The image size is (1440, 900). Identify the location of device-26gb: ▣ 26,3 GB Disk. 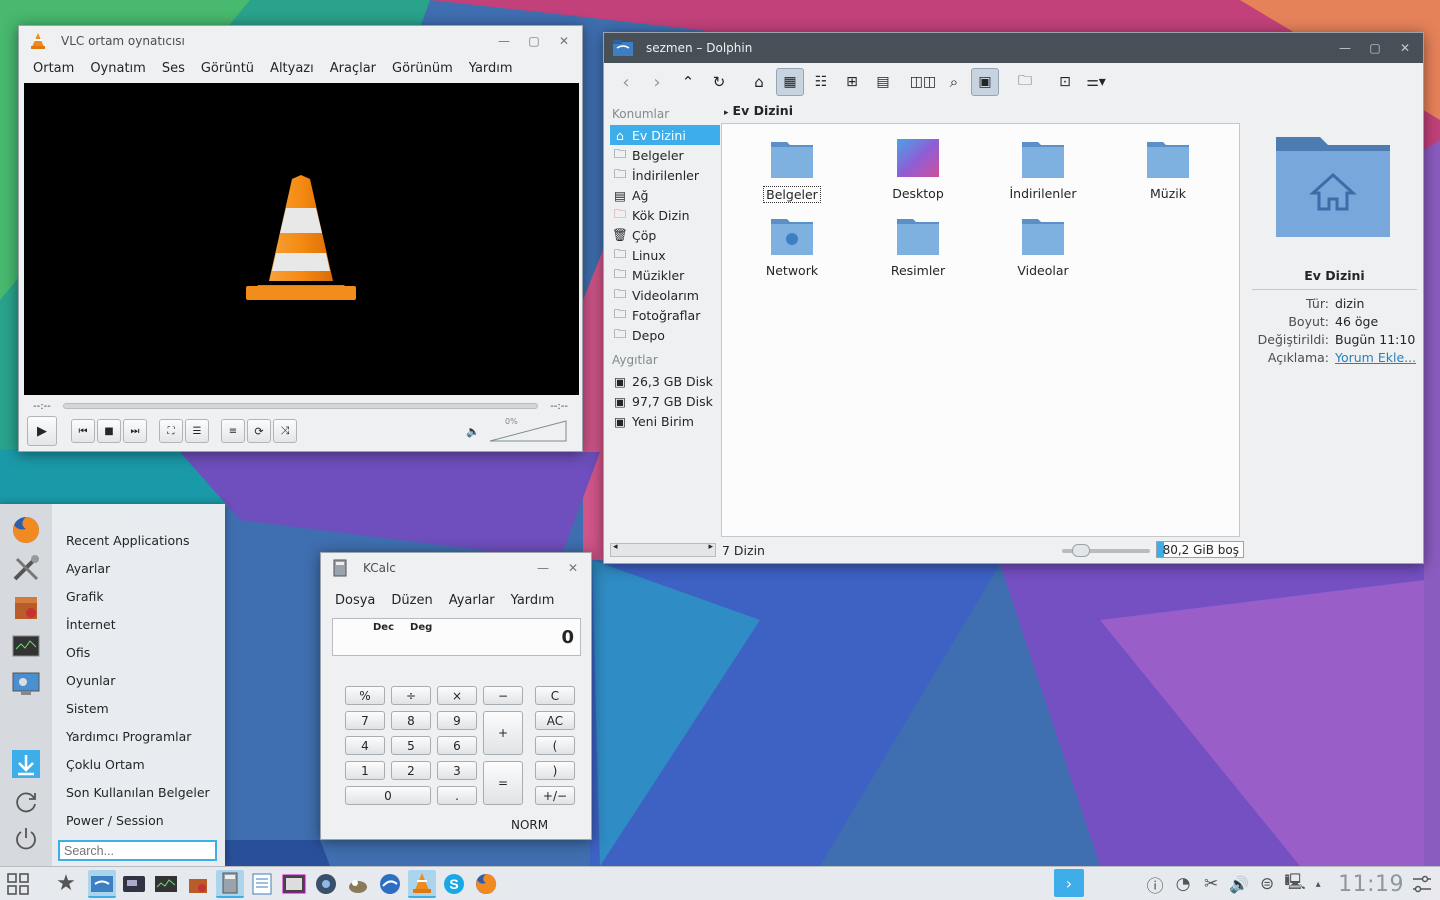
(665, 381).